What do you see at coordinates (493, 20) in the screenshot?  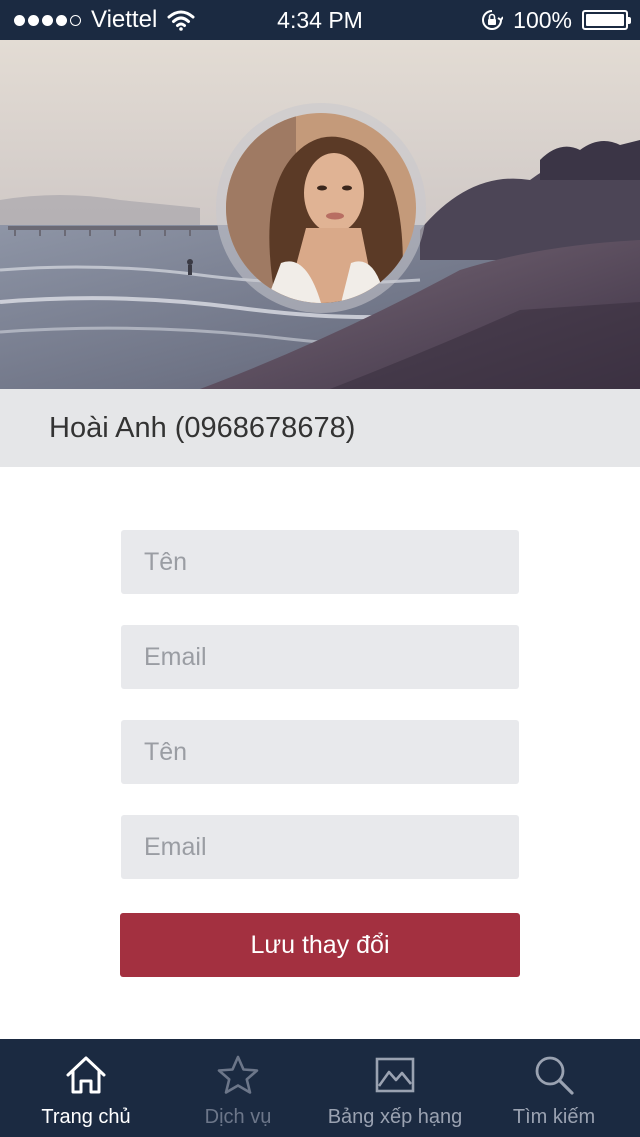 I see `rotation-lock-icon` at bounding box center [493, 20].